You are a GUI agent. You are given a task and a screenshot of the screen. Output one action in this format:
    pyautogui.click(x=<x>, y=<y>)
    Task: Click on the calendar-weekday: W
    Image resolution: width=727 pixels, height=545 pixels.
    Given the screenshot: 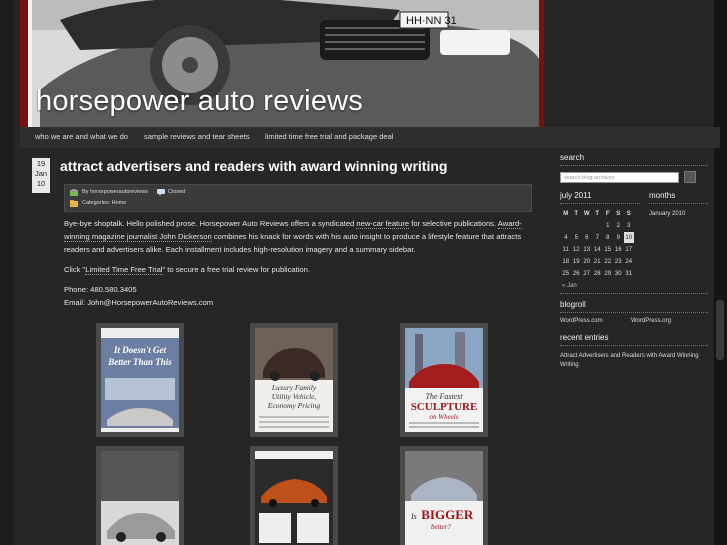 What is the action you would take?
    pyautogui.click(x=586, y=213)
    